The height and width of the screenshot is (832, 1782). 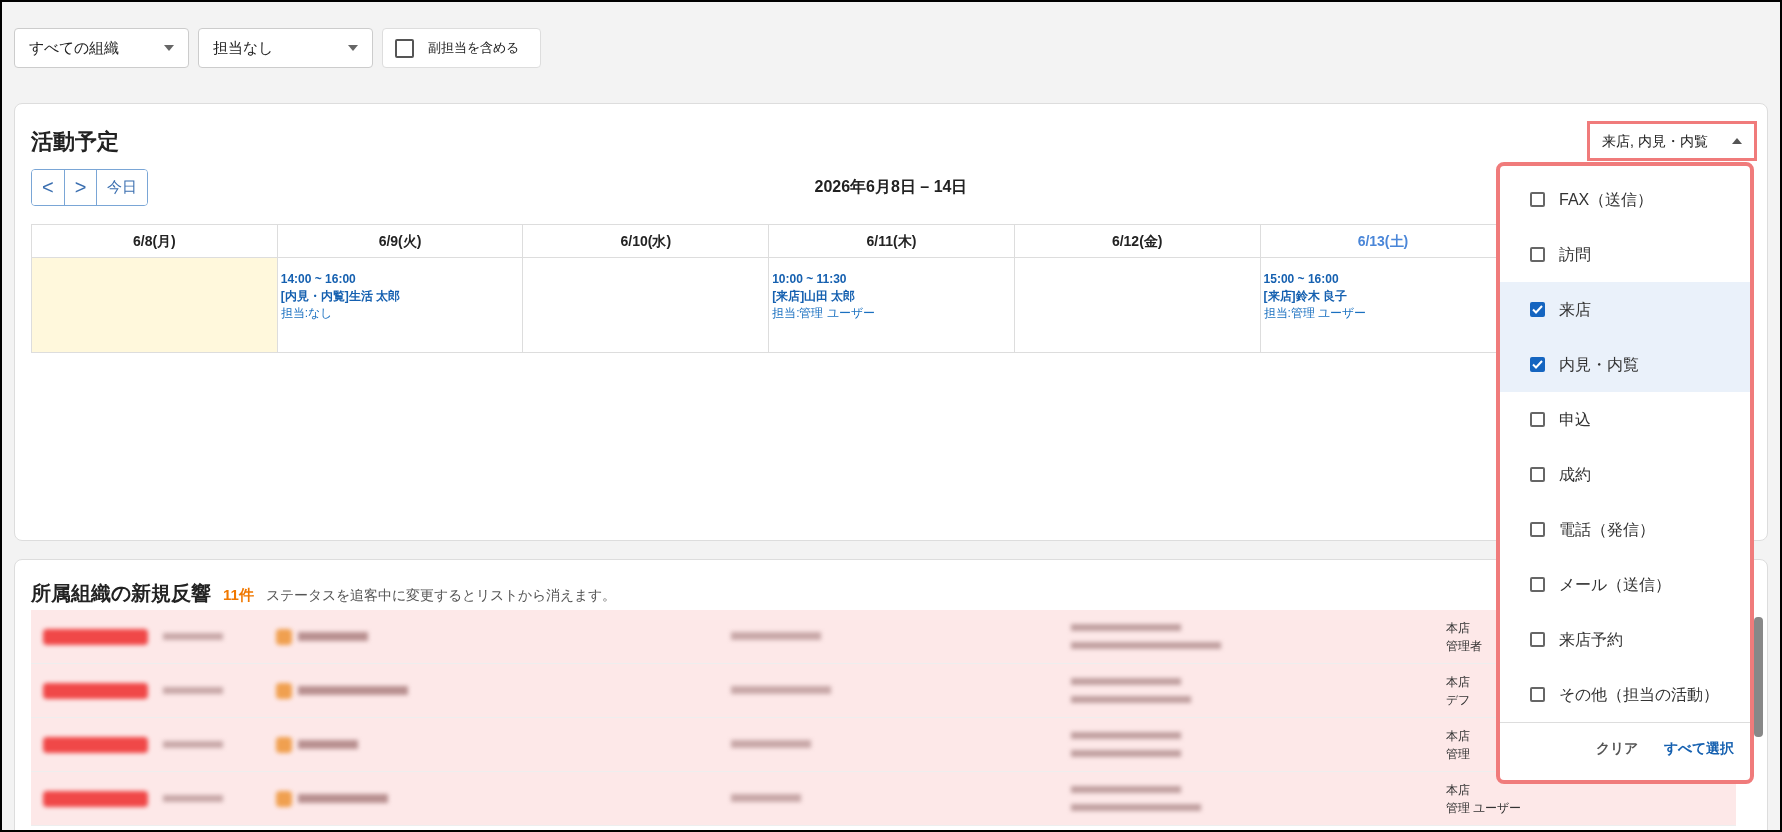 What do you see at coordinates (1301, 279) in the screenshot?
I see `event-time: 15:00 ~ 16:00` at bounding box center [1301, 279].